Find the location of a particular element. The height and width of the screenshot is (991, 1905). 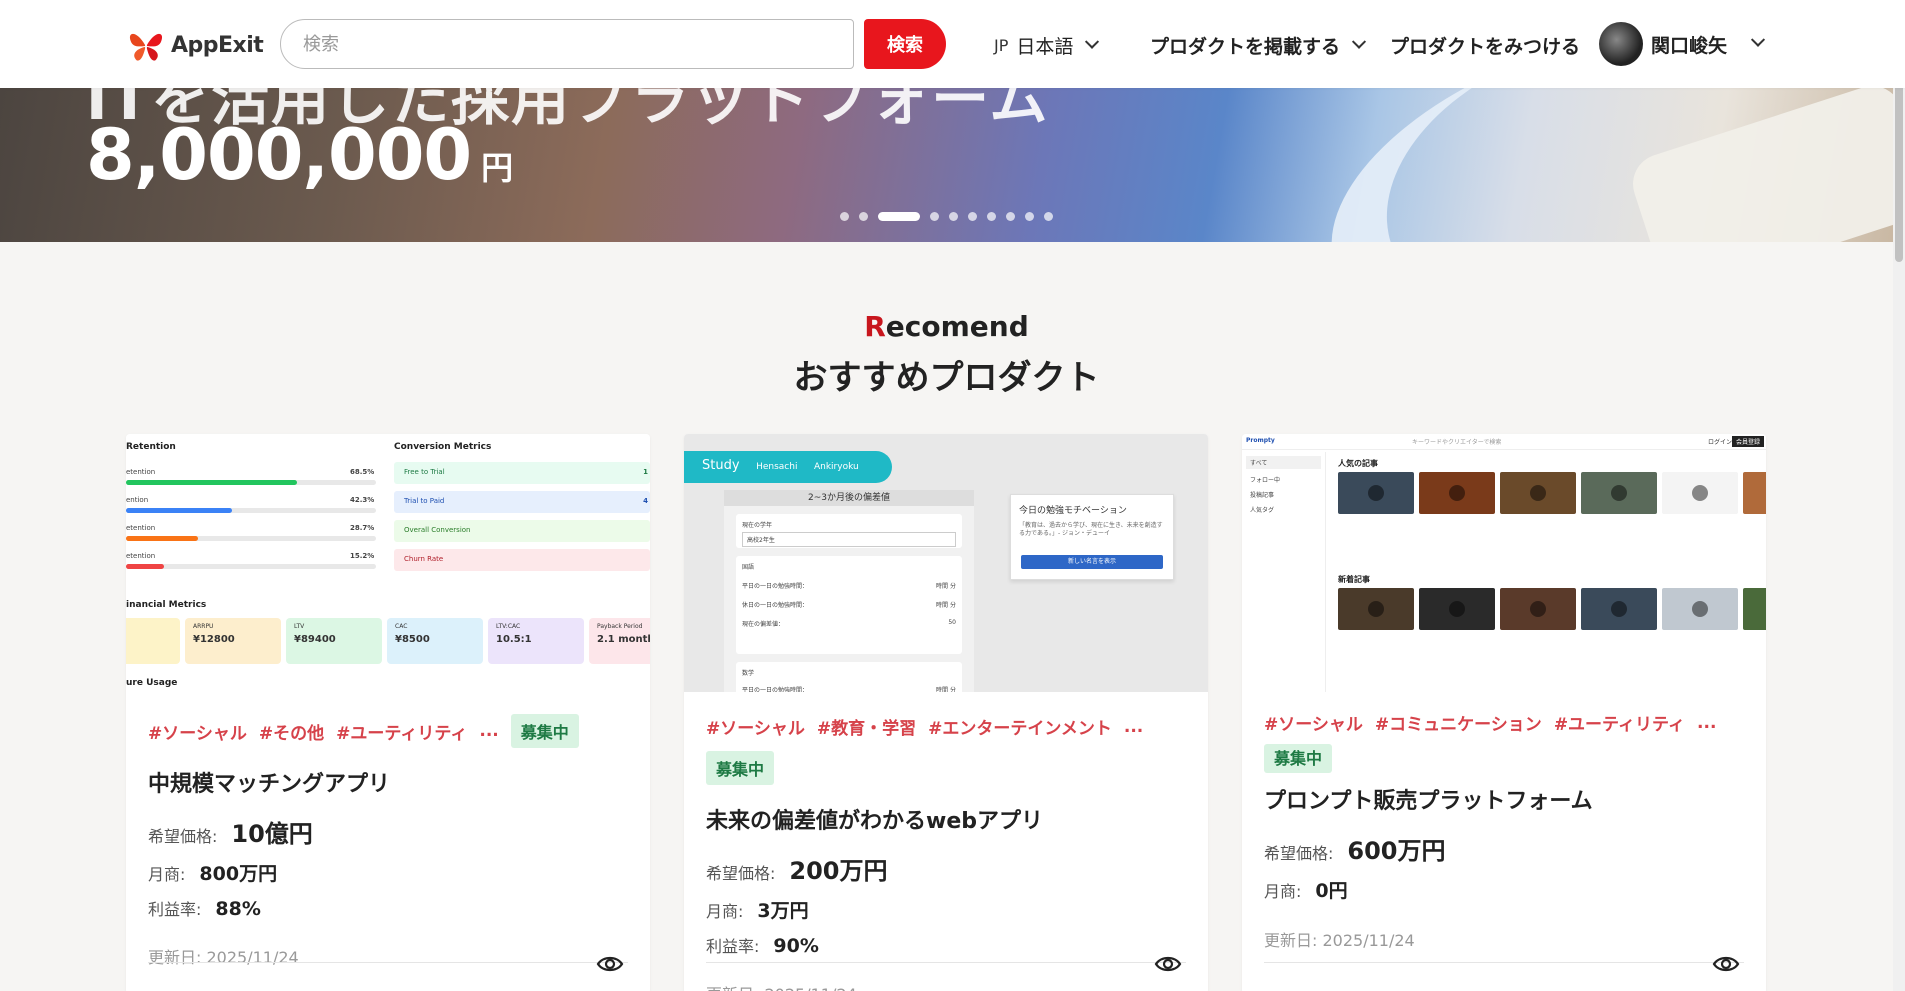

thumb-sidebar: すべて フォロー中 投稿記事 人気タグ is located at coordinates (1284, 572).